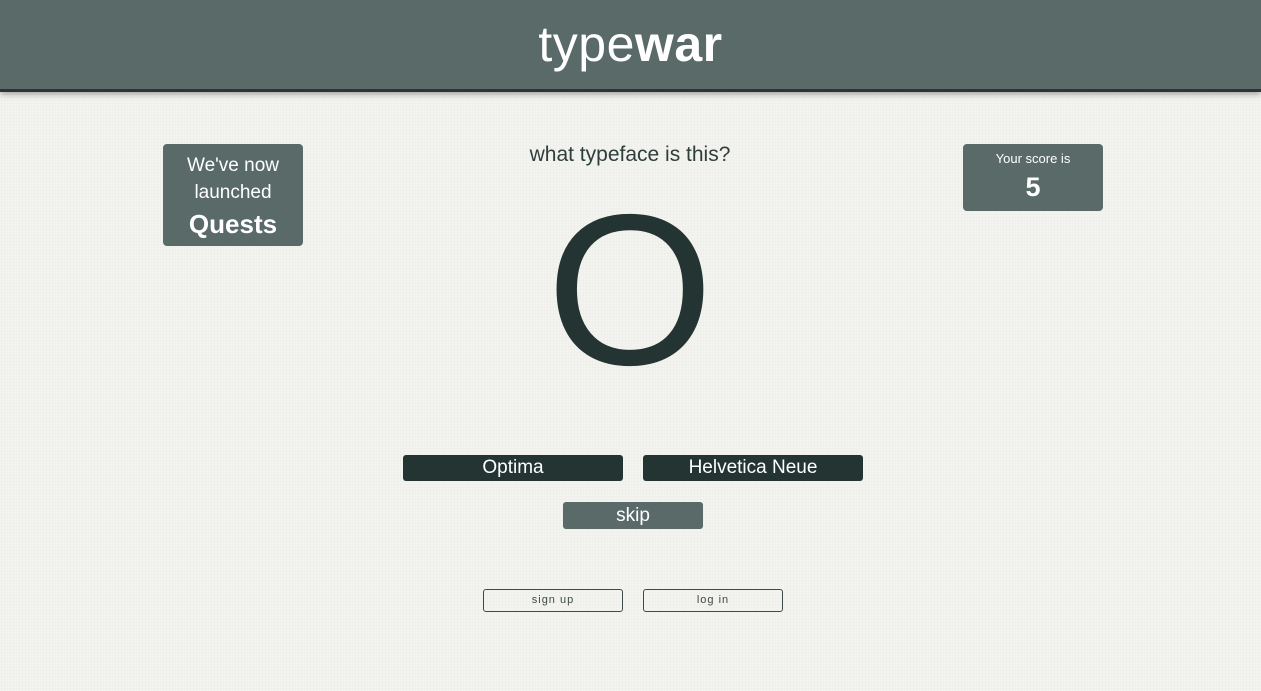 The width and height of the screenshot is (1261, 691). I want to click on site-header: typewar, so click(630, 44).